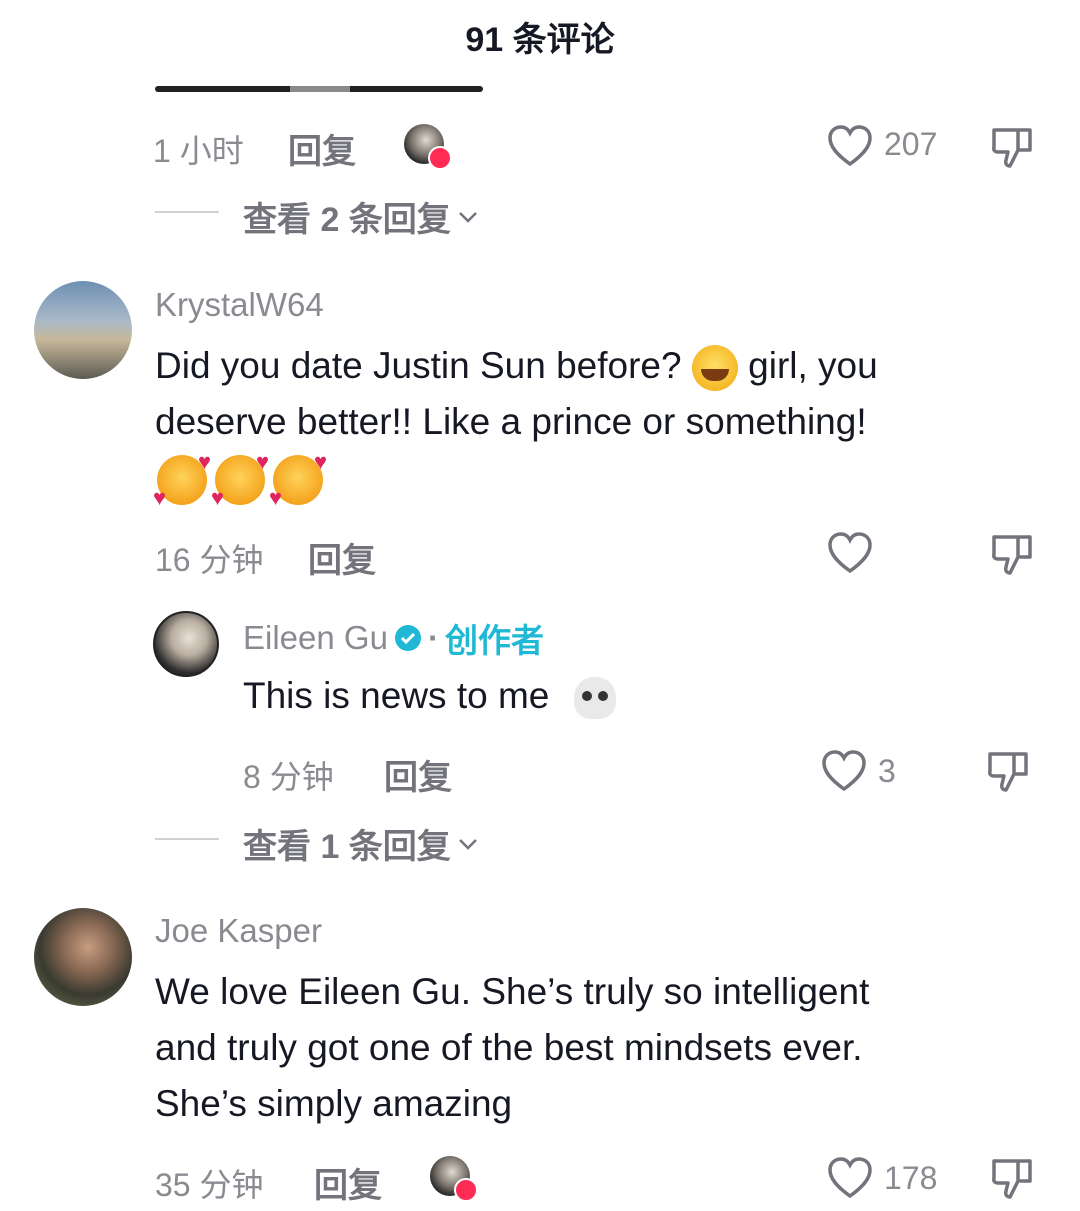 This screenshot has height=1211, width=1080. I want to click on reply-author-row: Eileen Gu · 创作者, so click(393, 638).